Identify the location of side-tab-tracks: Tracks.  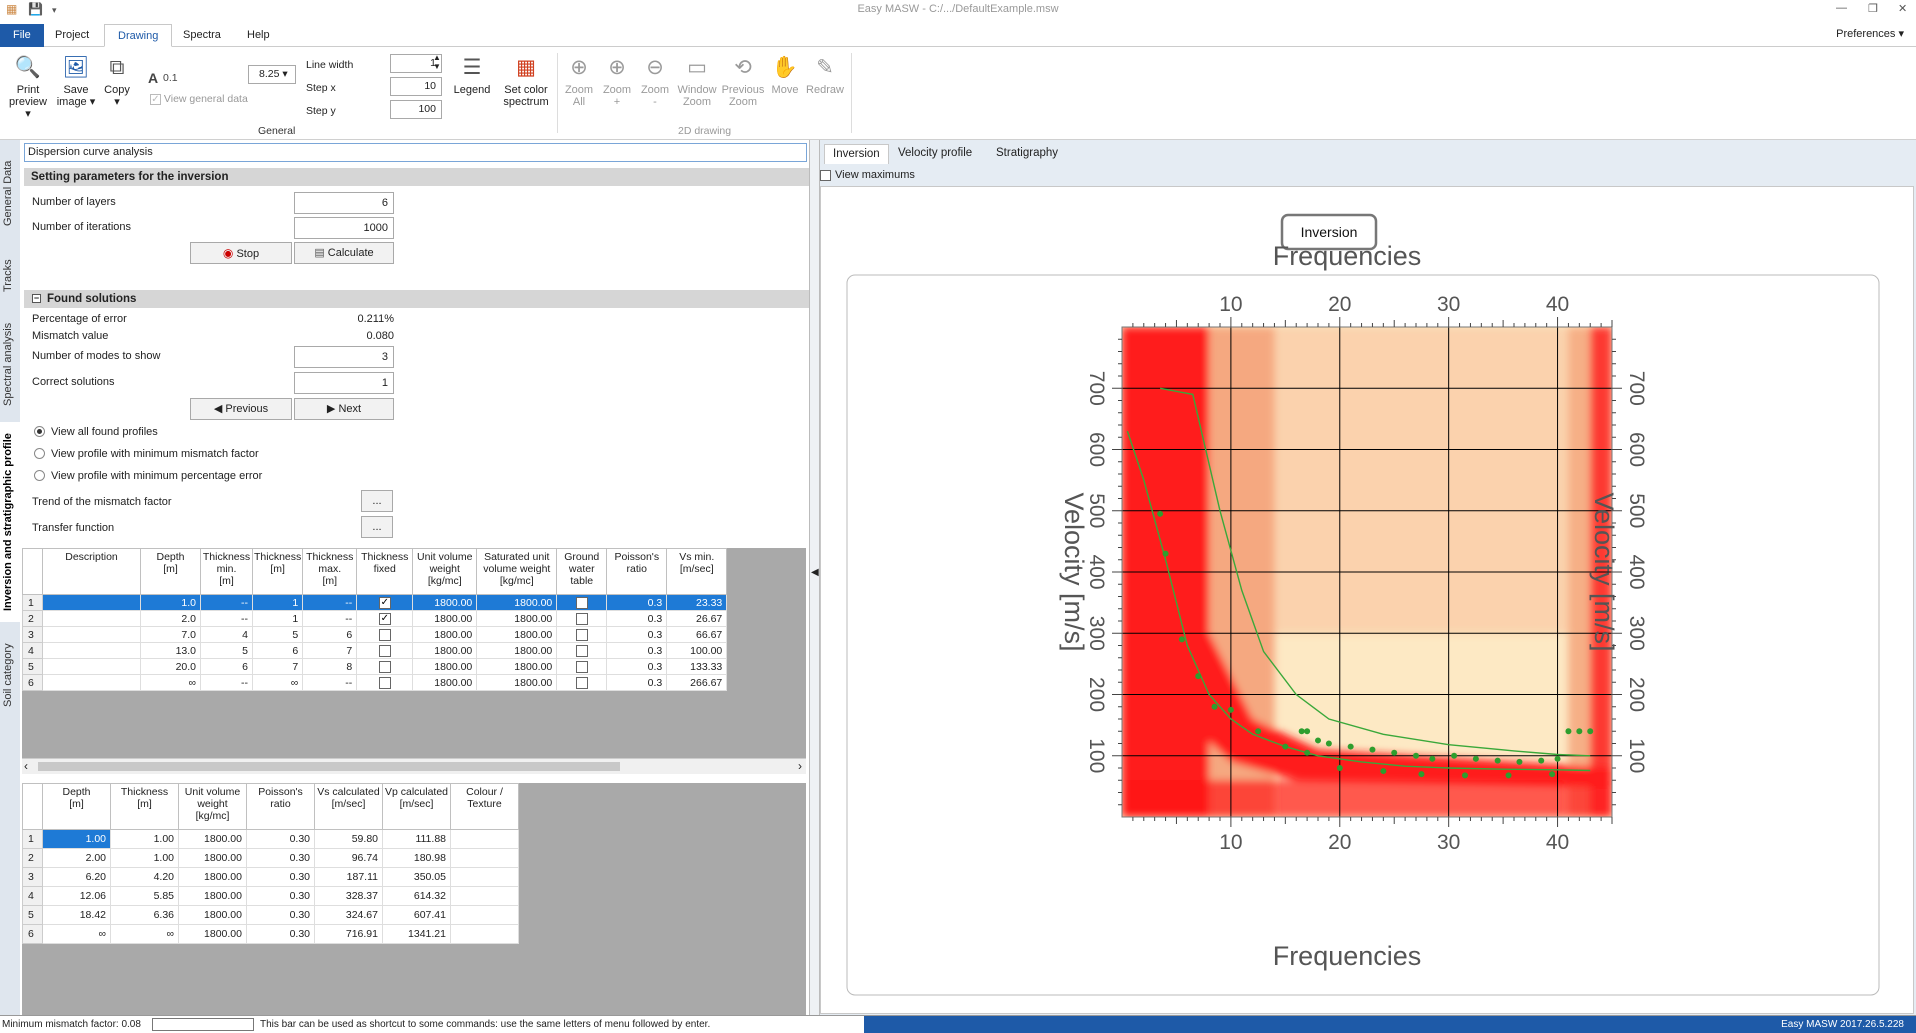
(10, 276).